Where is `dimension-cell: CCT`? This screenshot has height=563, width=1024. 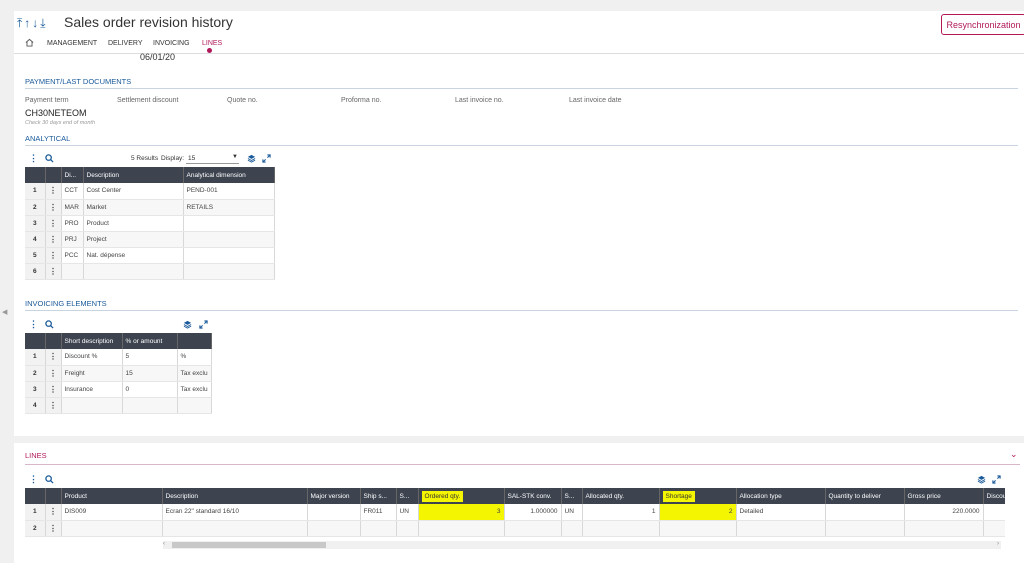
dimension-cell: CCT is located at coordinates (72, 191).